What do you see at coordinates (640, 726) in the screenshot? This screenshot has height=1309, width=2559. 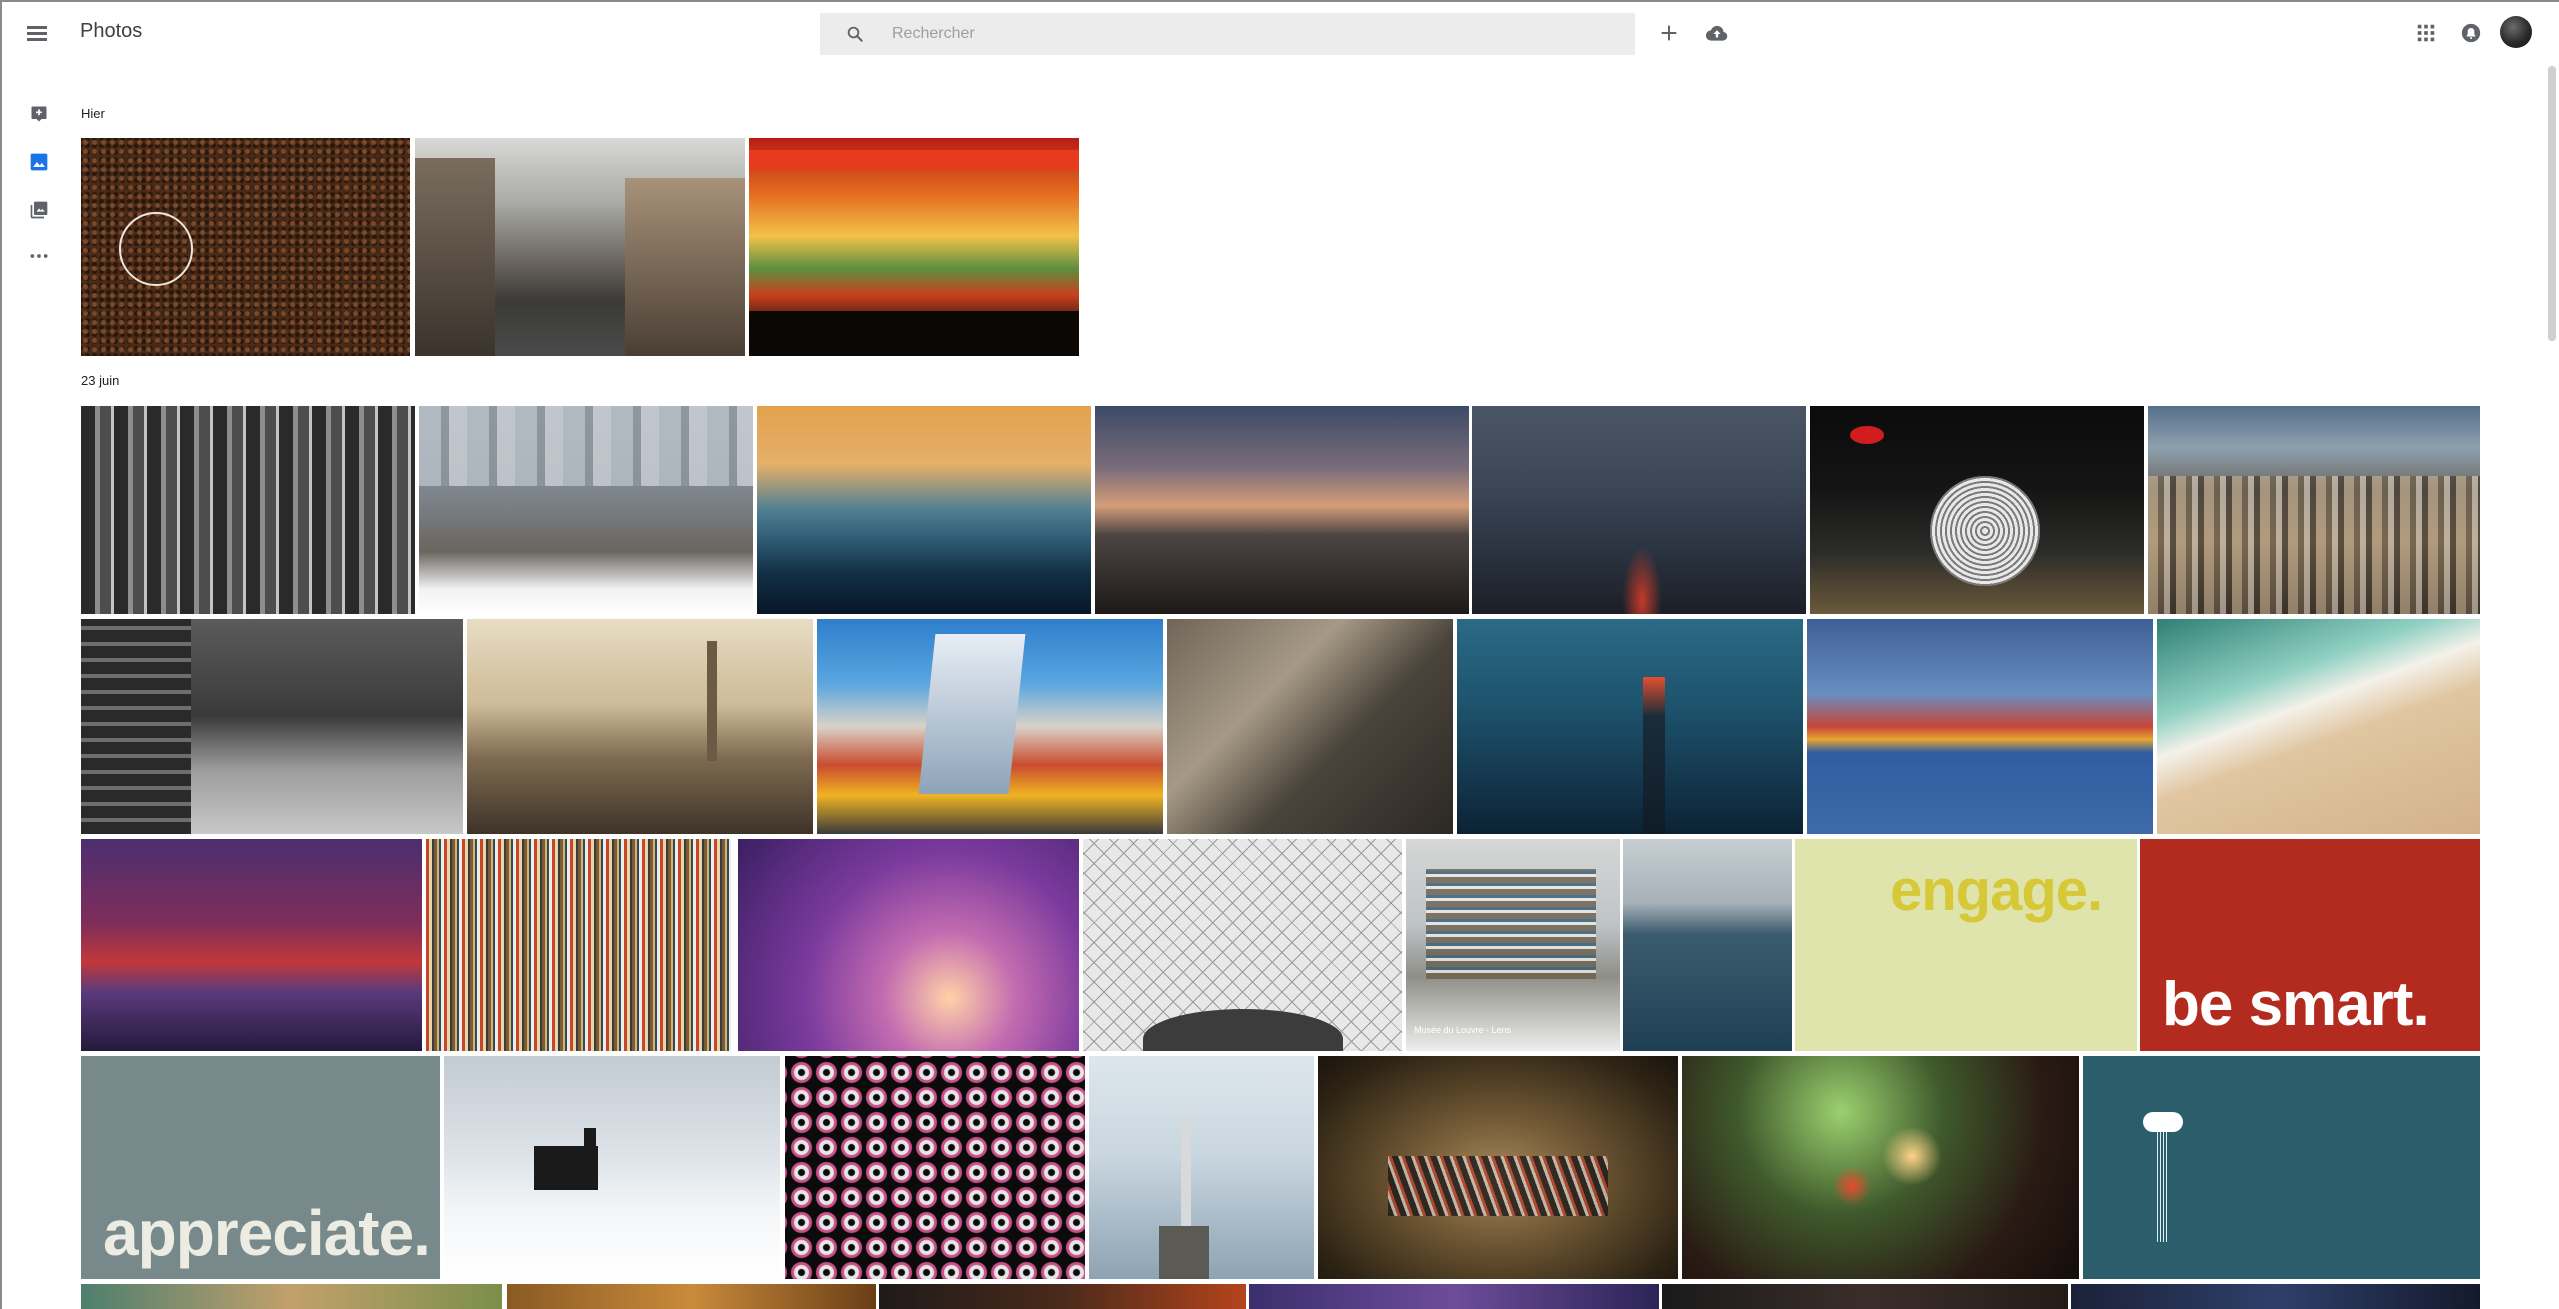 I see `photo-empire-state-sepia` at bounding box center [640, 726].